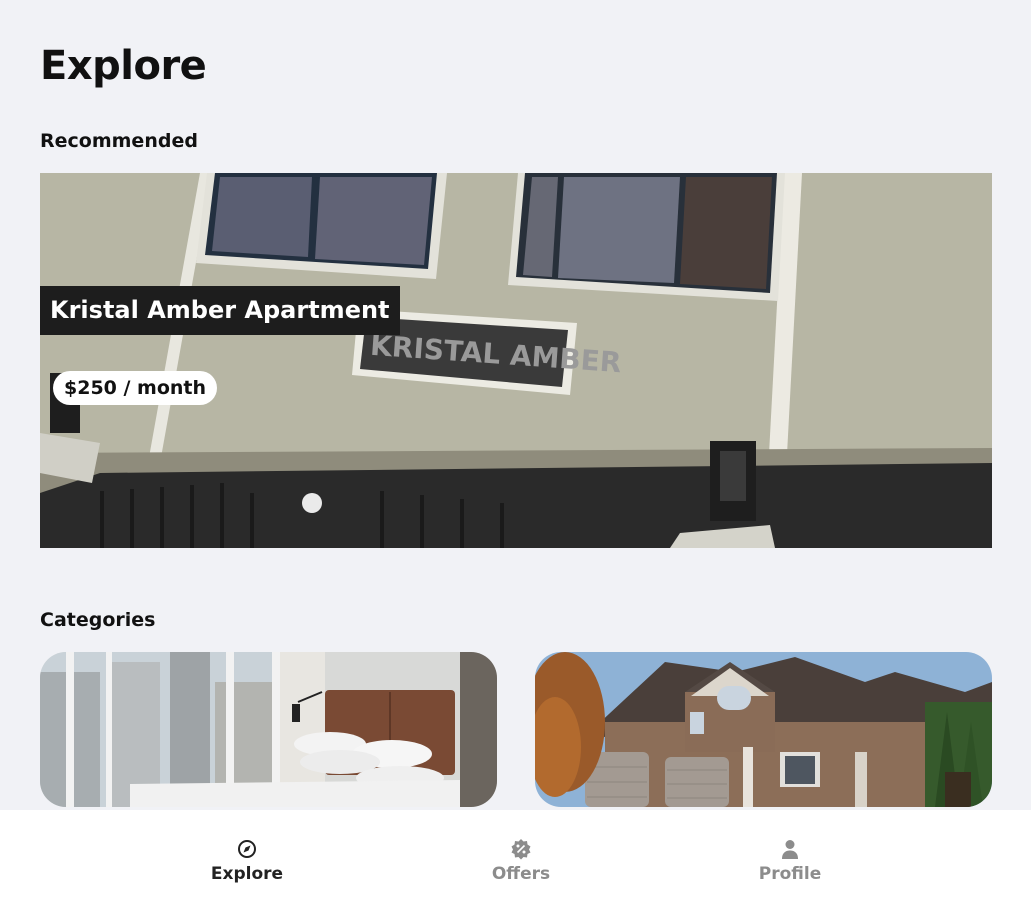 The image size is (1031, 915). Describe the element at coordinates (220, 310) in the screenshot. I see `listing-title: Kristal Amber Apartment` at that location.